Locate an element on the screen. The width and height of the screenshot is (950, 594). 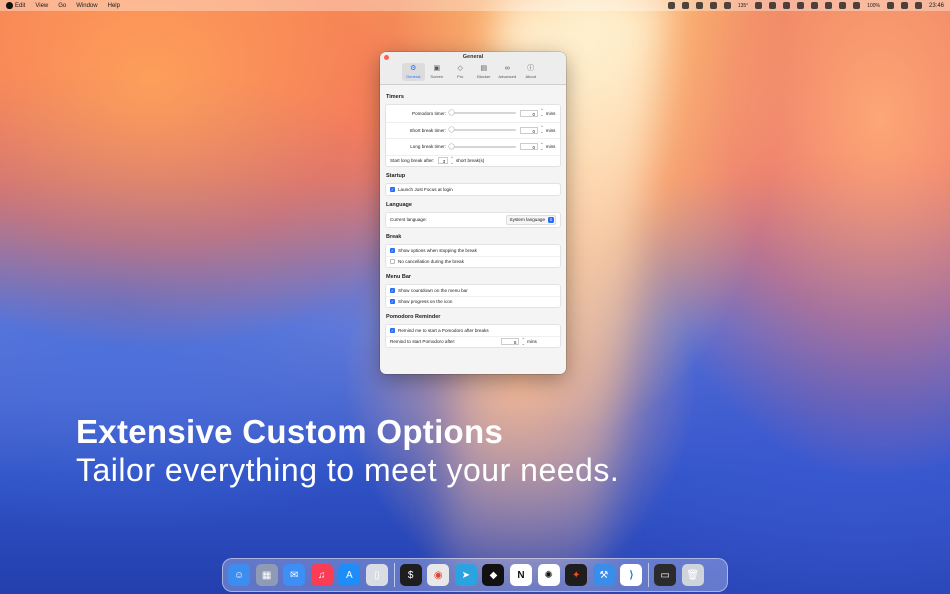
dock-app-vscode: ⟩ is located at coordinates (631, 575).